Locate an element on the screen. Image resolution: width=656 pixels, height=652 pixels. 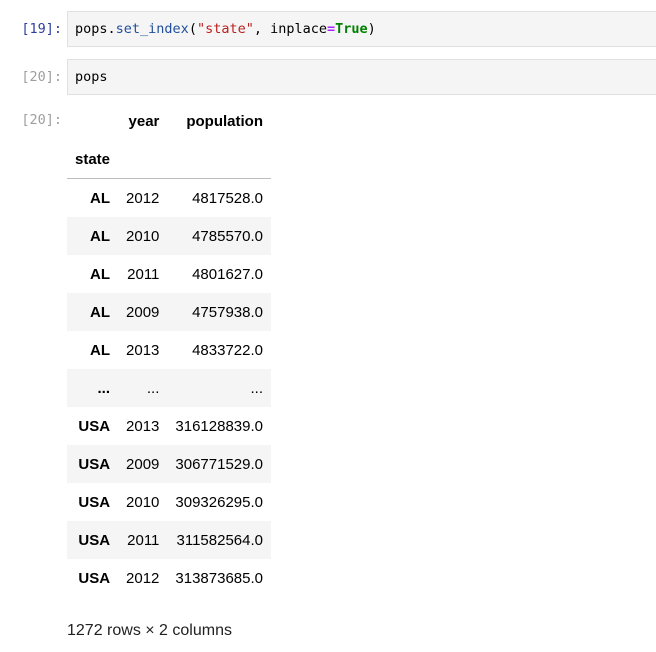
code-token: set_index is located at coordinates (152, 29).